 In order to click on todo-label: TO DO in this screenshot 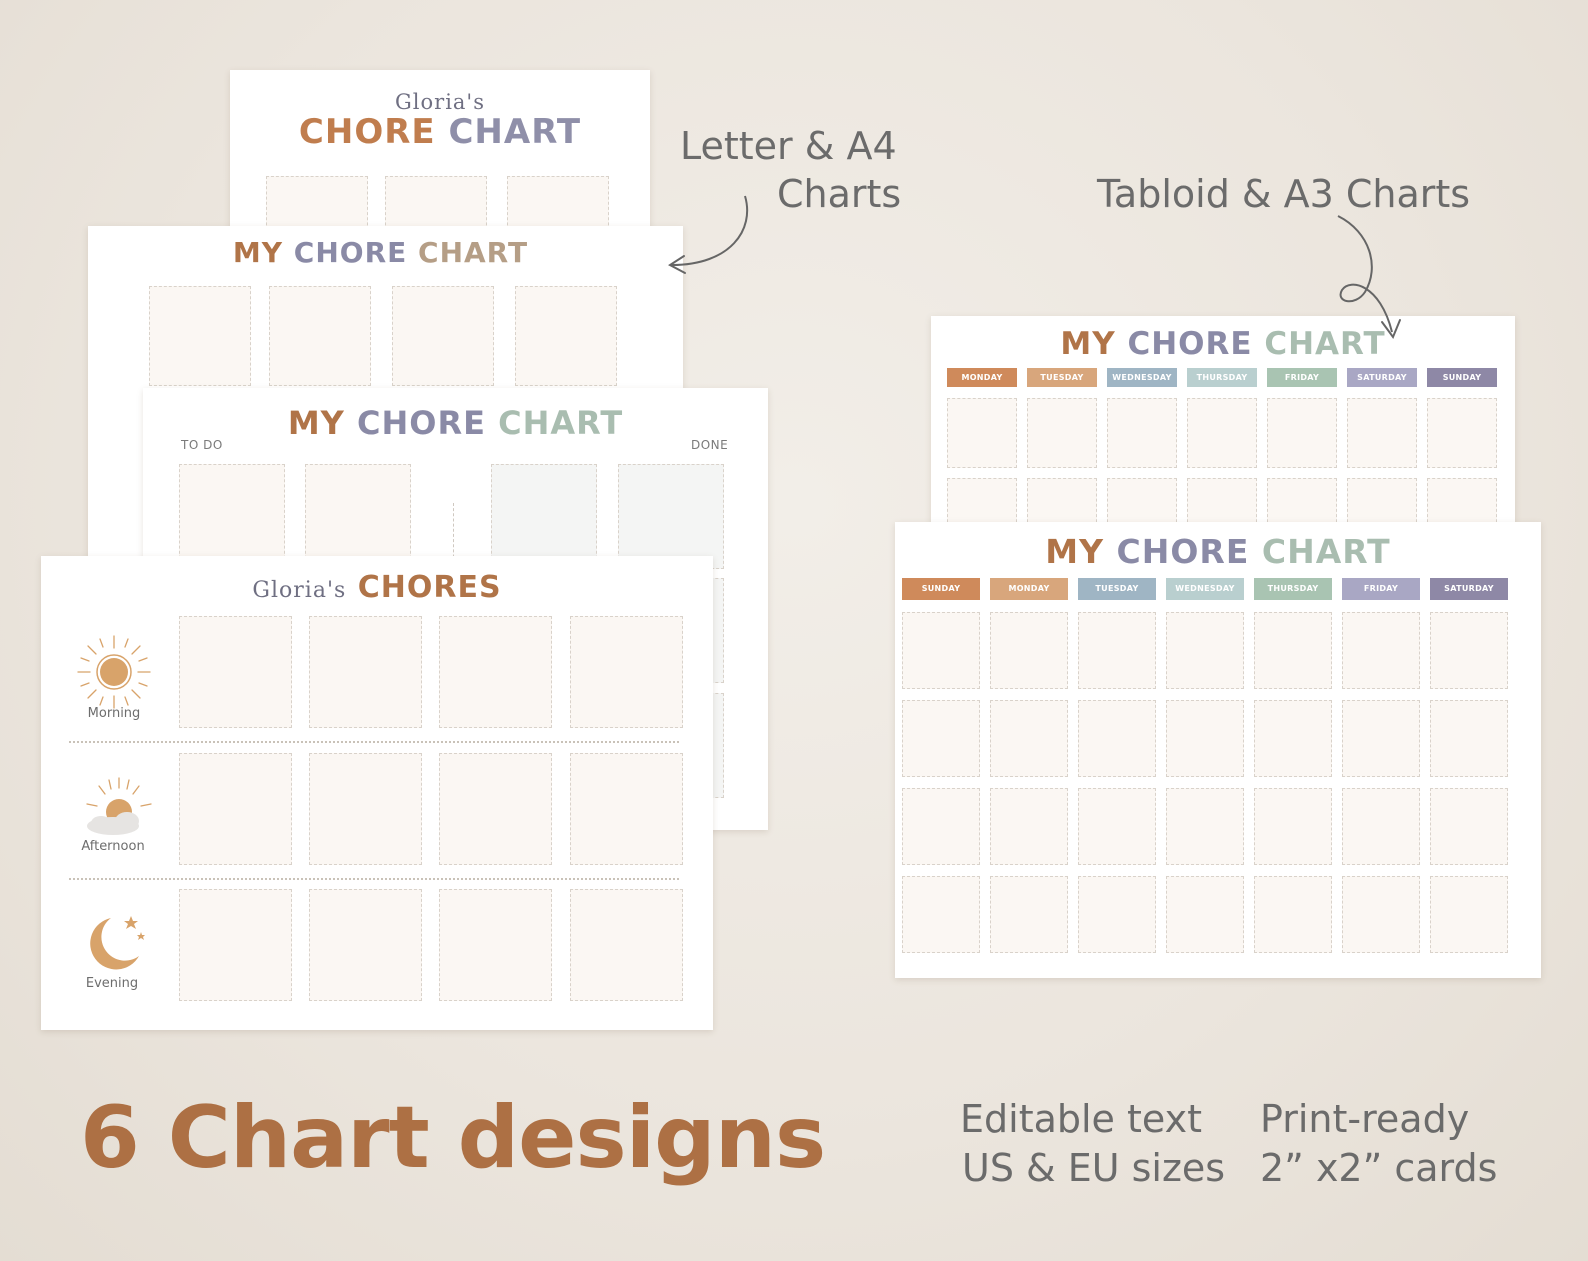, I will do `click(202, 445)`.